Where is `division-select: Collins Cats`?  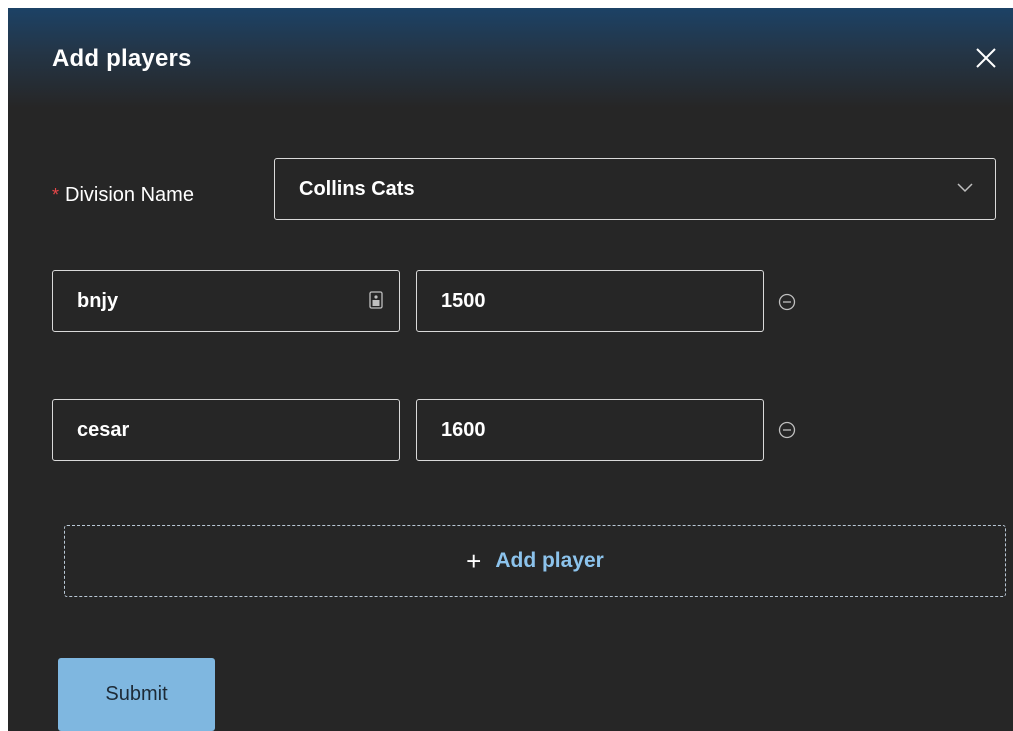 division-select: Collins Cats is located at coordinates (635, 189).